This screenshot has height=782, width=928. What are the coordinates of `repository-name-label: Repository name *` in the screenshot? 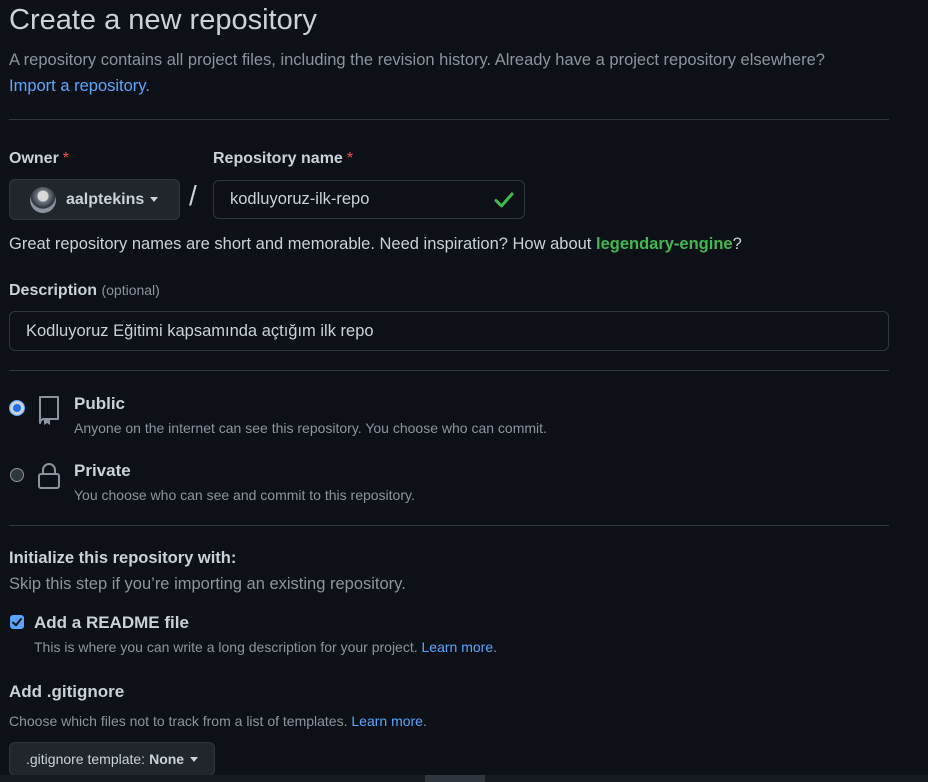 It's located at (283, 159).